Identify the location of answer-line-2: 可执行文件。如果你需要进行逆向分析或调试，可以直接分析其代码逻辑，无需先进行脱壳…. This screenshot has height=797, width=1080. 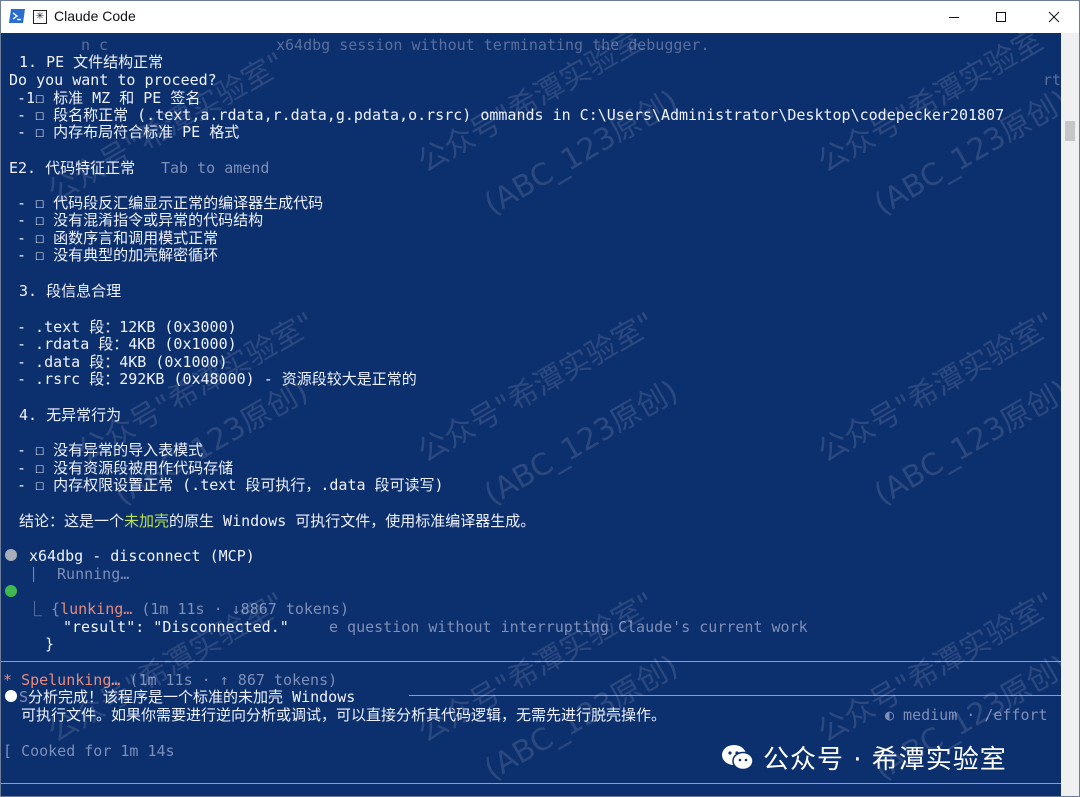
(344, 715).